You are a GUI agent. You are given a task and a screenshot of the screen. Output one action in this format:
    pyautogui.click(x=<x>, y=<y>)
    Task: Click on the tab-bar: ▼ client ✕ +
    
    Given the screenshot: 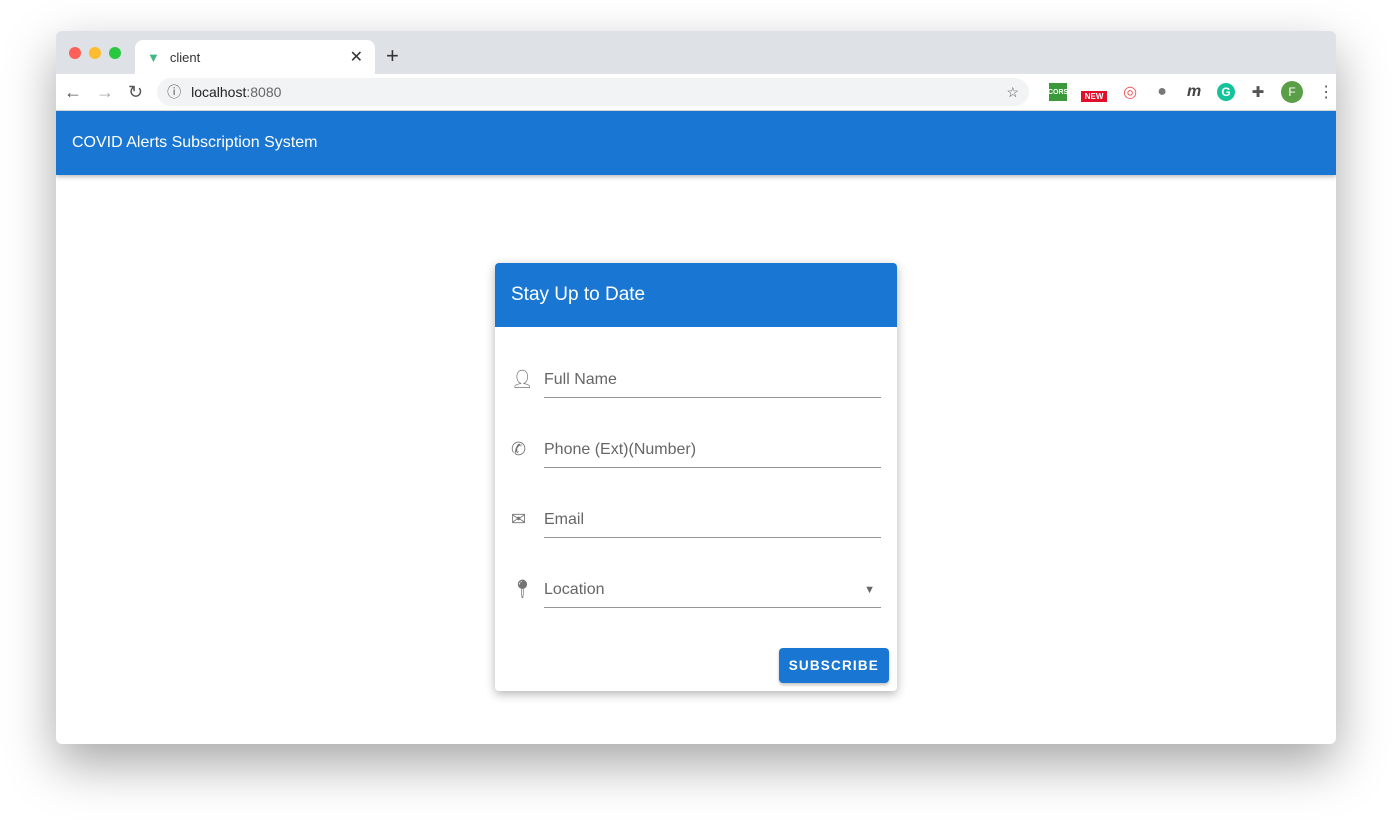 What is the action you would take?
    pyautogui.click(x=696, y=52)
    